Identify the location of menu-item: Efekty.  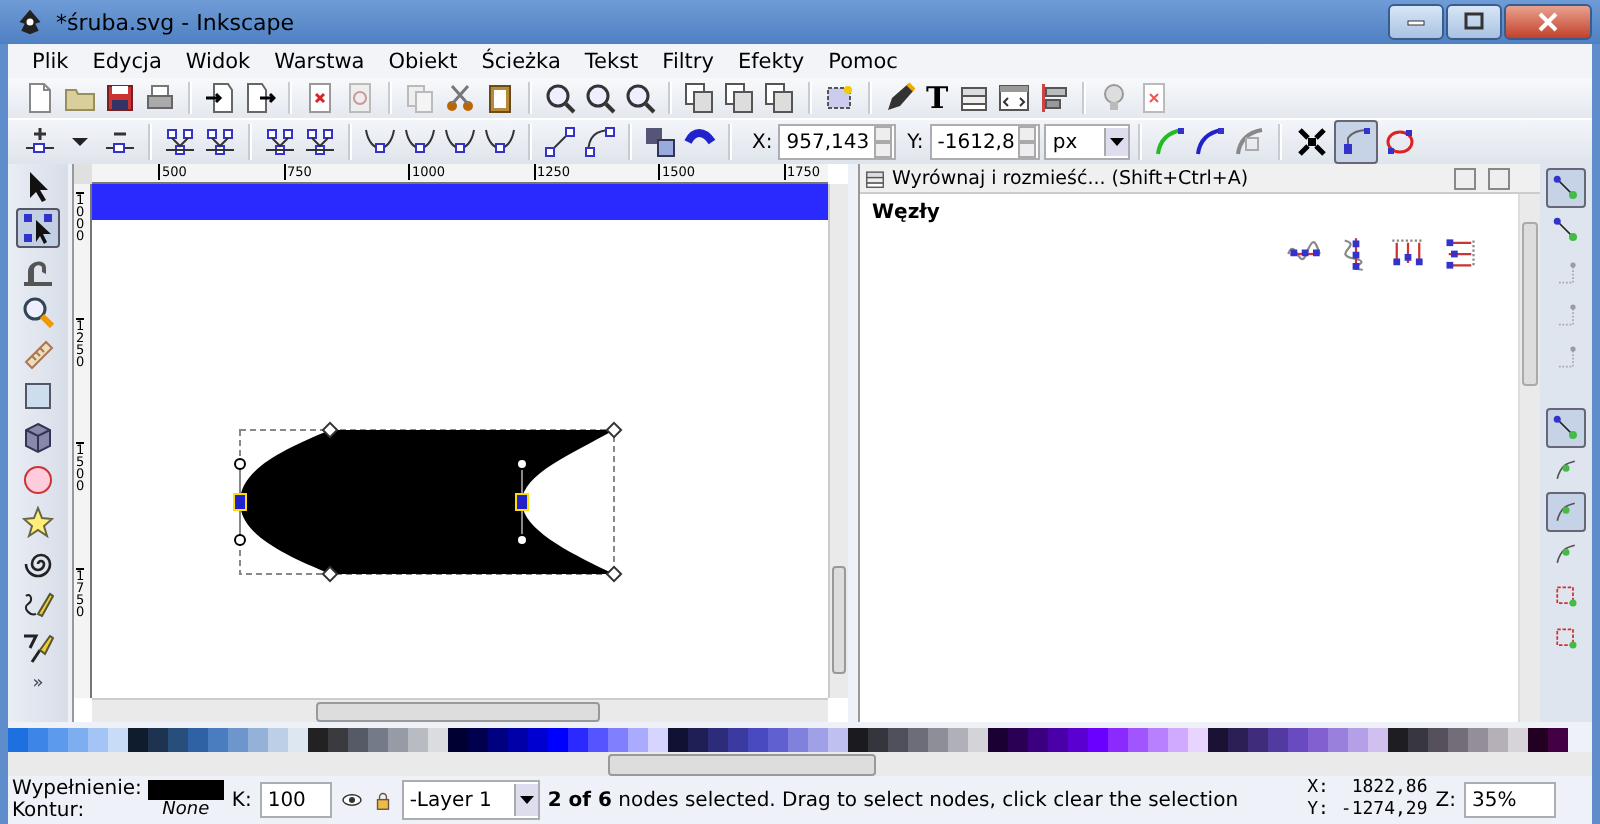
(771, 61).